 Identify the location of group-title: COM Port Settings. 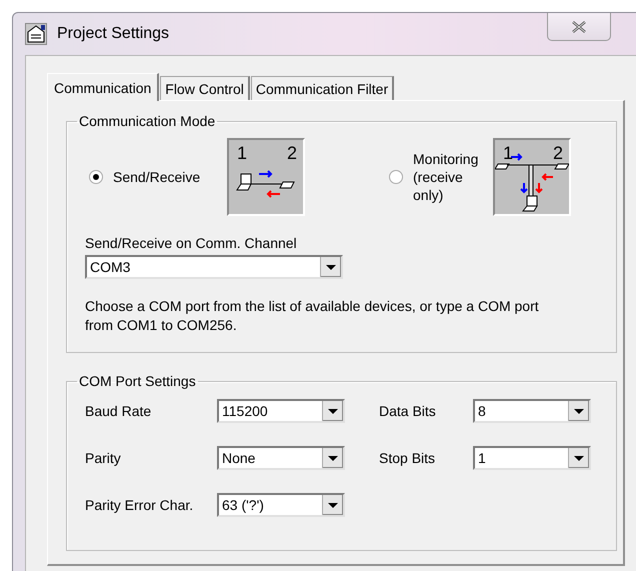
(137, 381).